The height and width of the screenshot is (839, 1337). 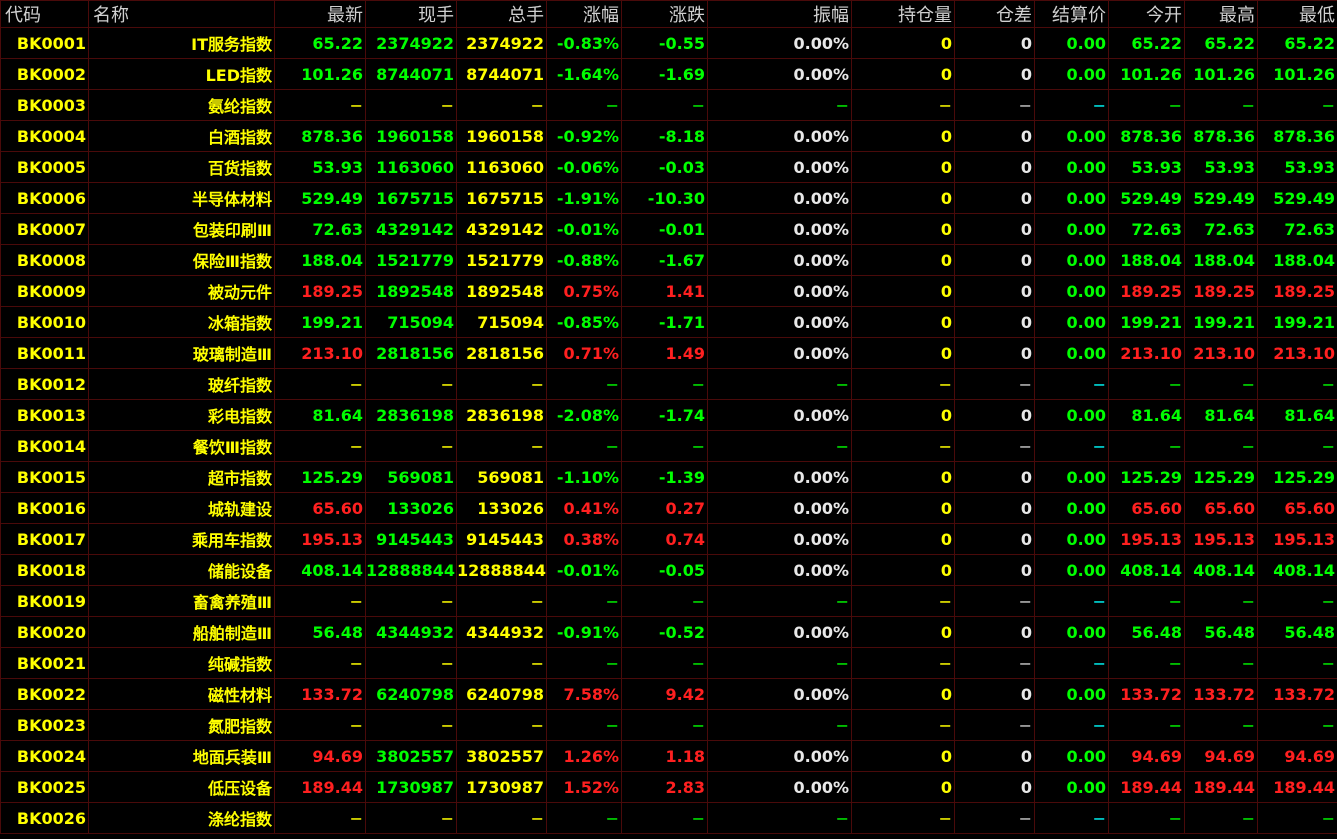 What do you see at coordinates (584, 14) in the screenshot?
I see `column-header-change-percent: 涨幅` at bounding box center [584, 14].